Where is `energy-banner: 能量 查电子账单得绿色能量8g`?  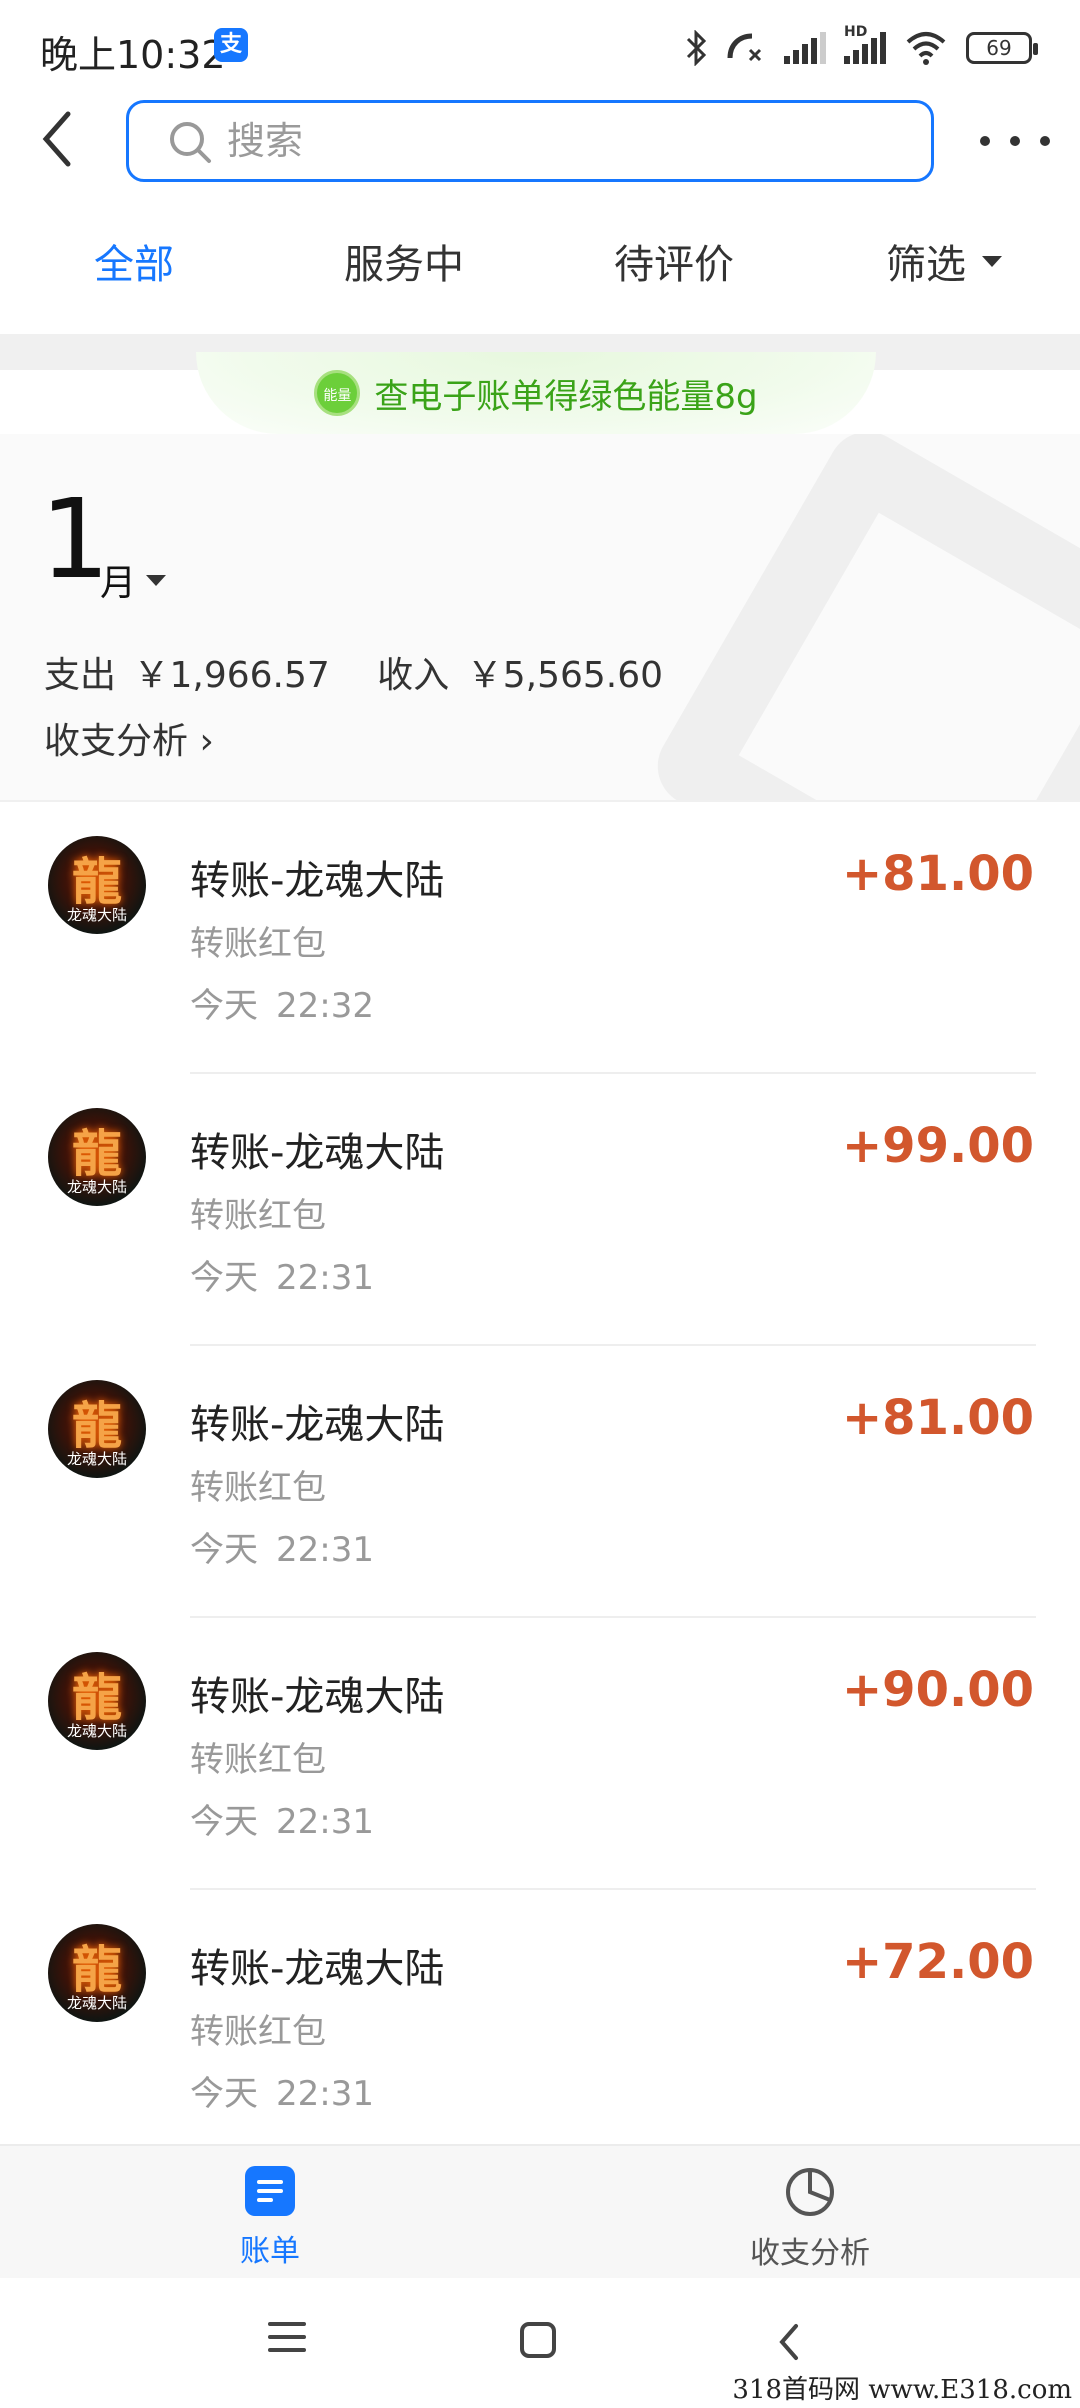 energy-banner: 能量 查电子账单得绿色能量8g is located at coordinates (536, 393).